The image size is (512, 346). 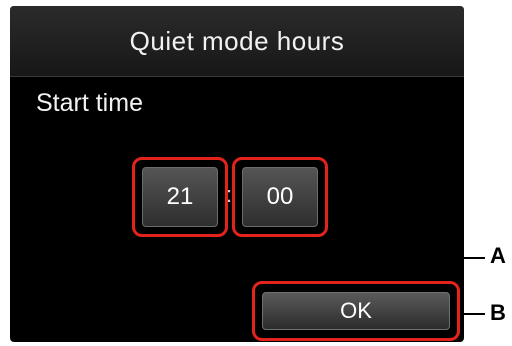 I want to click on minute-highlight-box: 00, so click(x=280, y=197).